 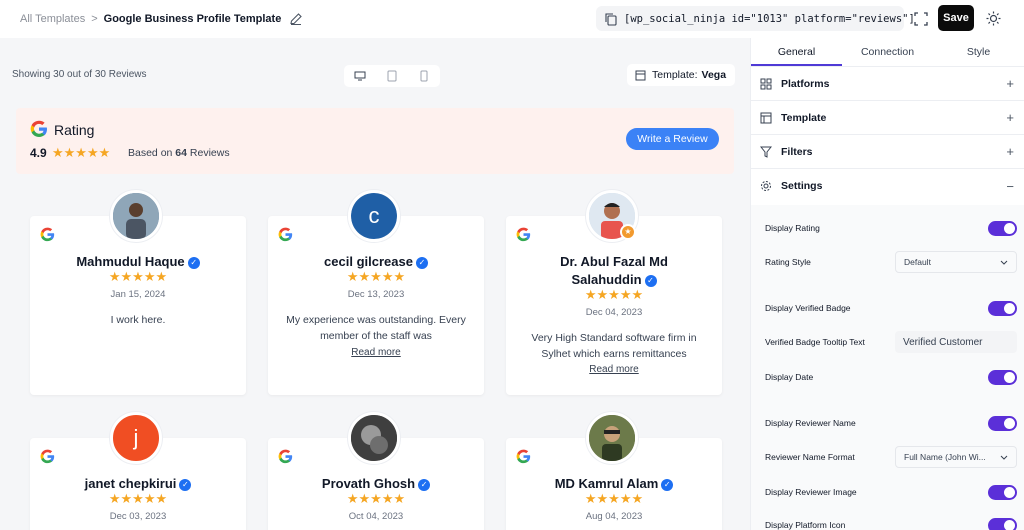 I want to click on setting-label: Display Verified Badge, so click(x=808, y=308).